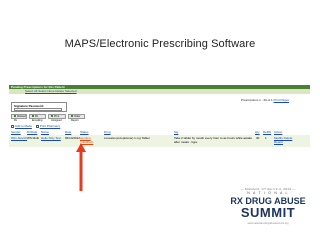  What do you see at coordinates (84, 132) in the screenshot?
I see `col-status: Status` at bounding box center [84, 132].